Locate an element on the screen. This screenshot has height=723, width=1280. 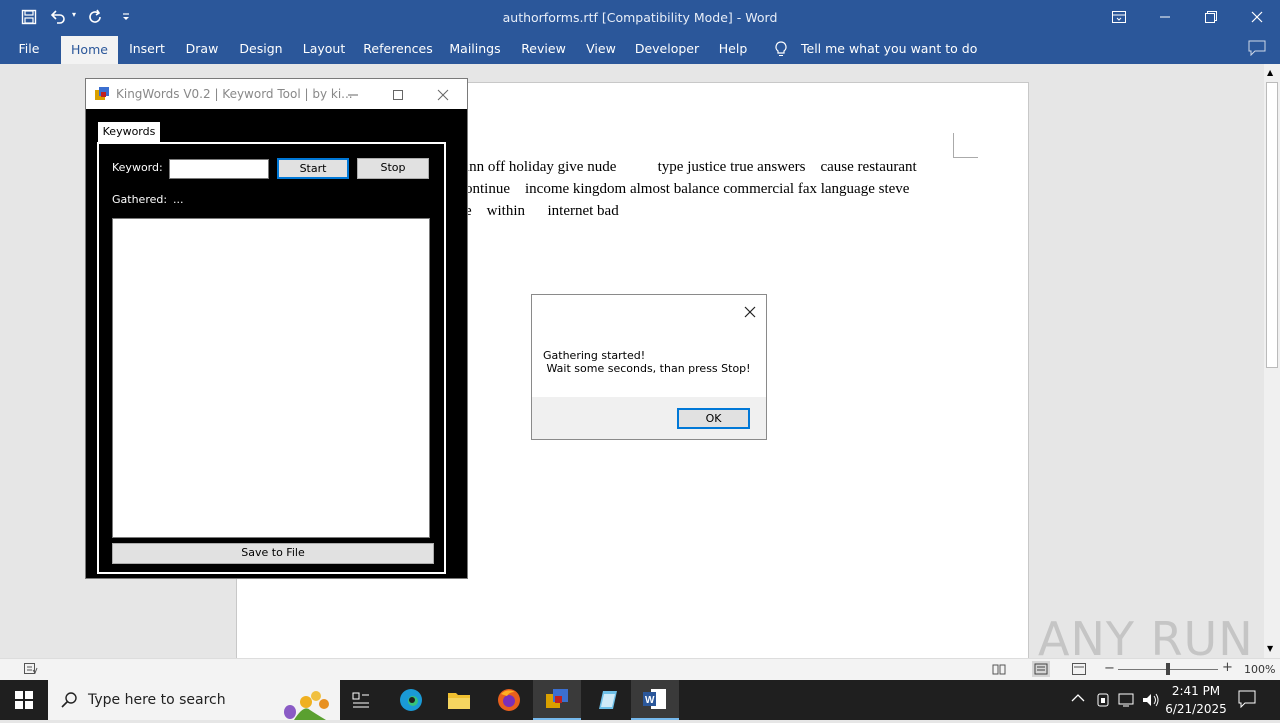
dialog-message-line1: Gathering started! is located at coordinates (594, 355).